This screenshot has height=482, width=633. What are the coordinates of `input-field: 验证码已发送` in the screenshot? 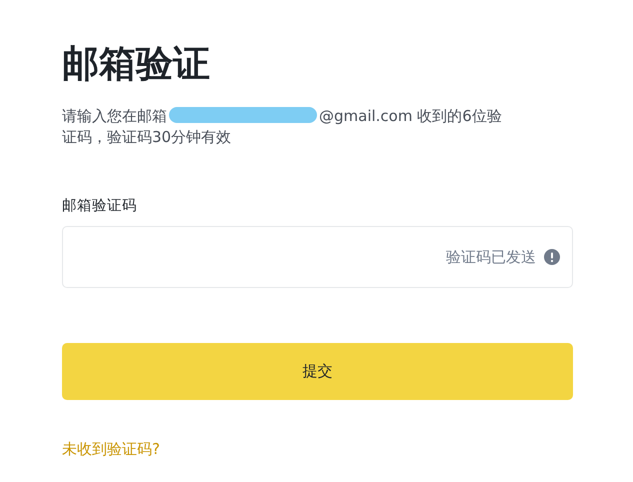 It's located at (317, 257).